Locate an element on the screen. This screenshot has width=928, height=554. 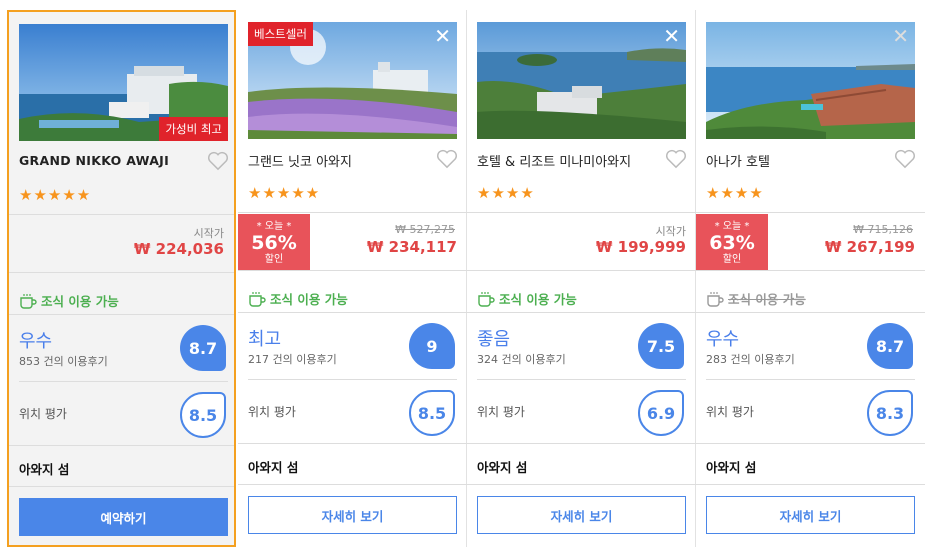
hotel-name: 호텔 & 리조트 미나미아와지 is located at coordinates (567, 160).